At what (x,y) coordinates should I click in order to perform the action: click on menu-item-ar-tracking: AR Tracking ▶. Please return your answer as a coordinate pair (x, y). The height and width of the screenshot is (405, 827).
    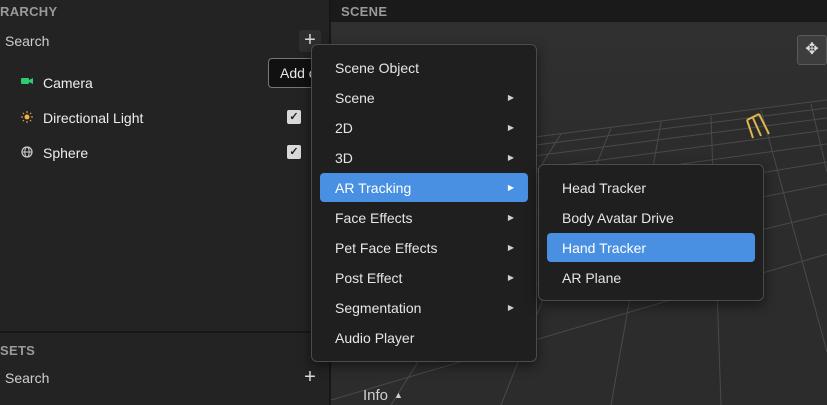
    Looking at the image, I should click on (424, 187).